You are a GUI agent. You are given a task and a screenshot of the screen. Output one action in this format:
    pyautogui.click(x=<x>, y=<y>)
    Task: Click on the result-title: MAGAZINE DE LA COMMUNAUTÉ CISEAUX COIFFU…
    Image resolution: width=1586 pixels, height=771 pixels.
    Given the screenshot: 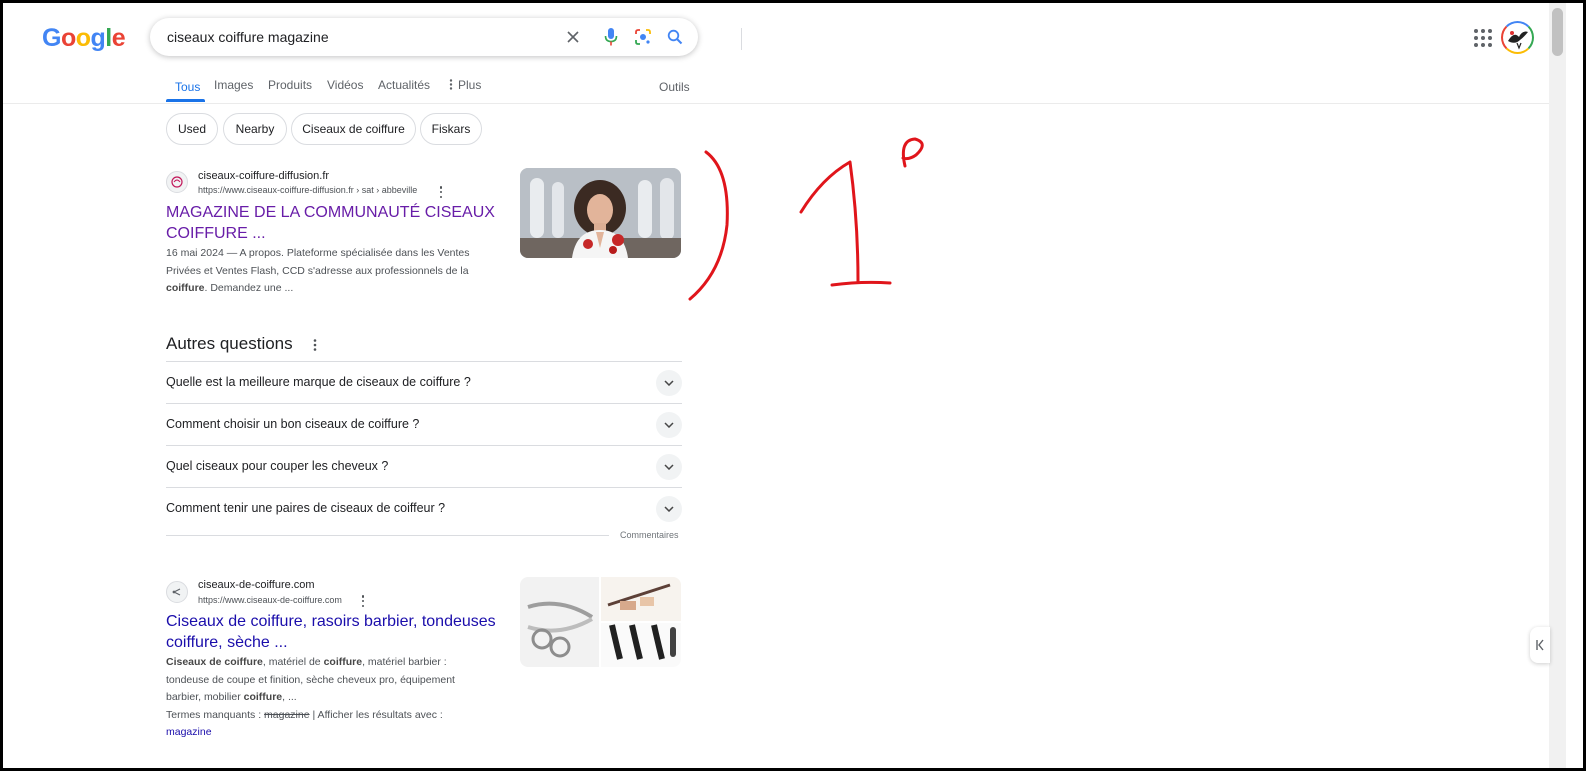 What is the action you would take?
    pyautogui.click(x=336, y=223)
    